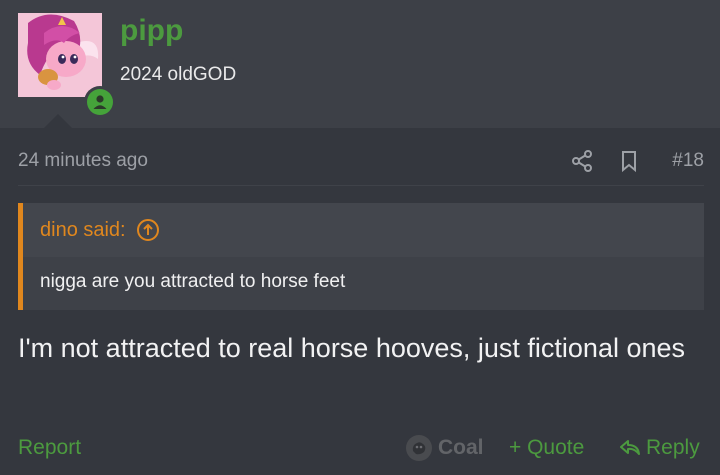 Image resolution: width=720 pixels, height=475 pixels. What do you see at coordinates (630, 447) in the screenshot?
I see `reply-icon` at bounding box center [630, 447].